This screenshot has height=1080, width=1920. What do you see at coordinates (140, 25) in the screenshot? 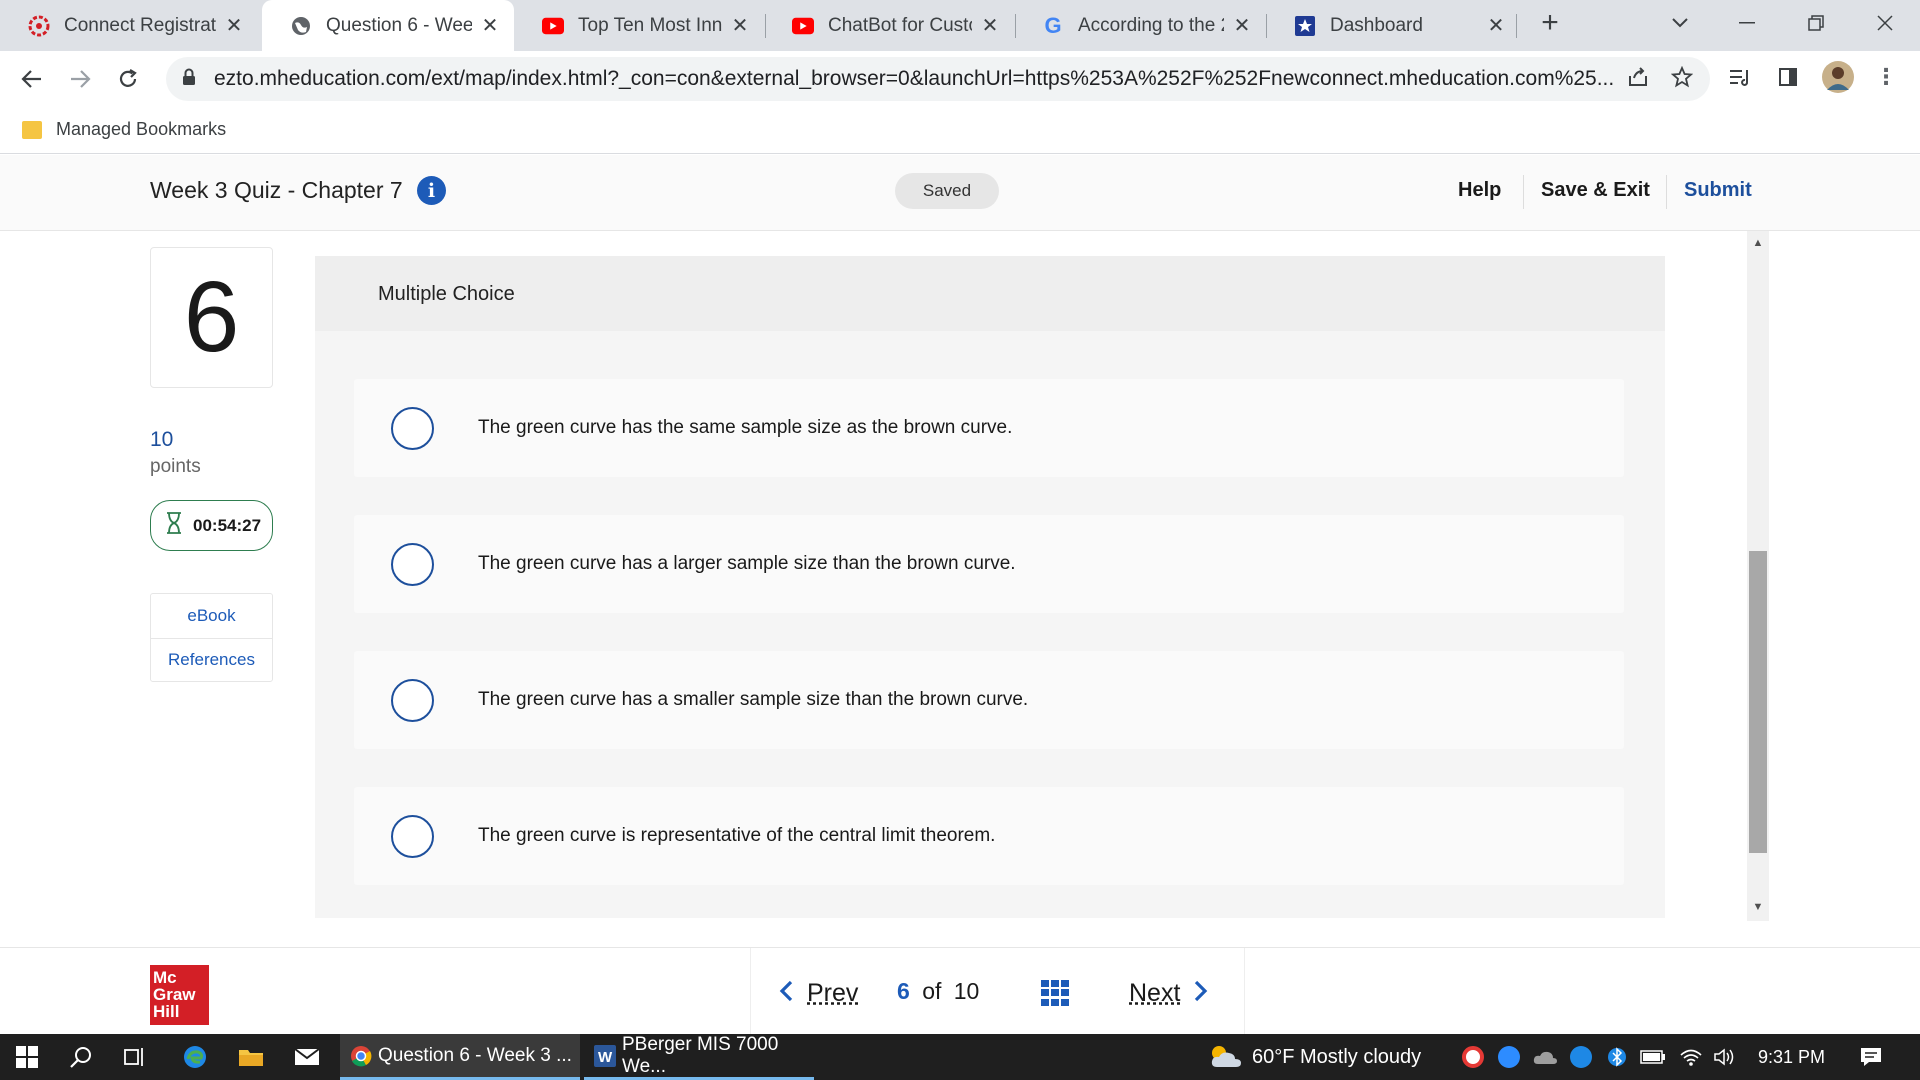
I see `tab-title: Connect Registratio` at bounding box center [140, 25].